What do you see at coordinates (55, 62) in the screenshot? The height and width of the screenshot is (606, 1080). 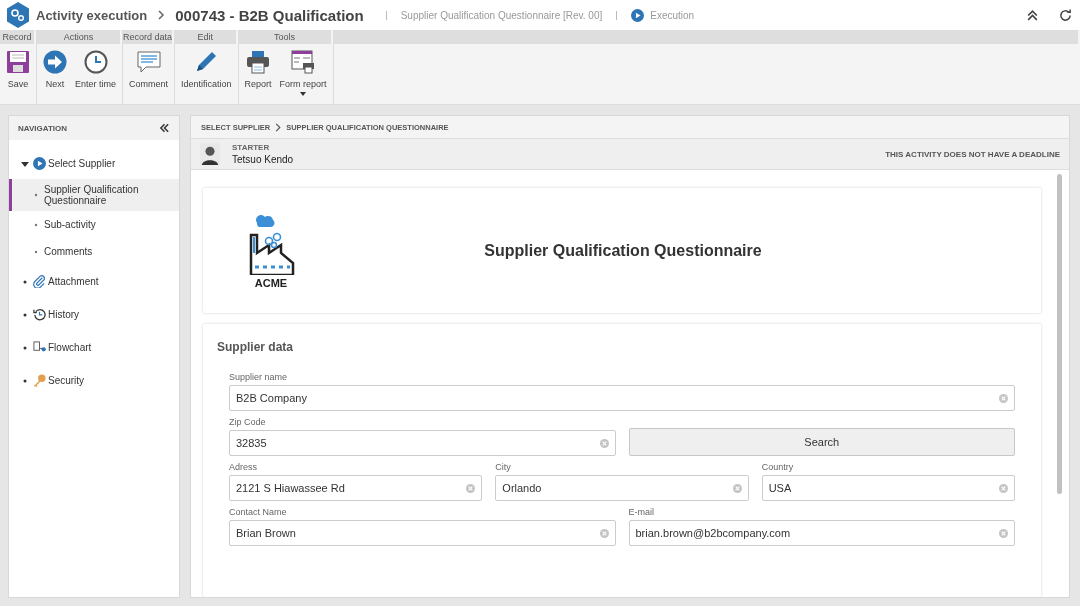 I see `arrow-right-icon` at bounding box center [55, 62].